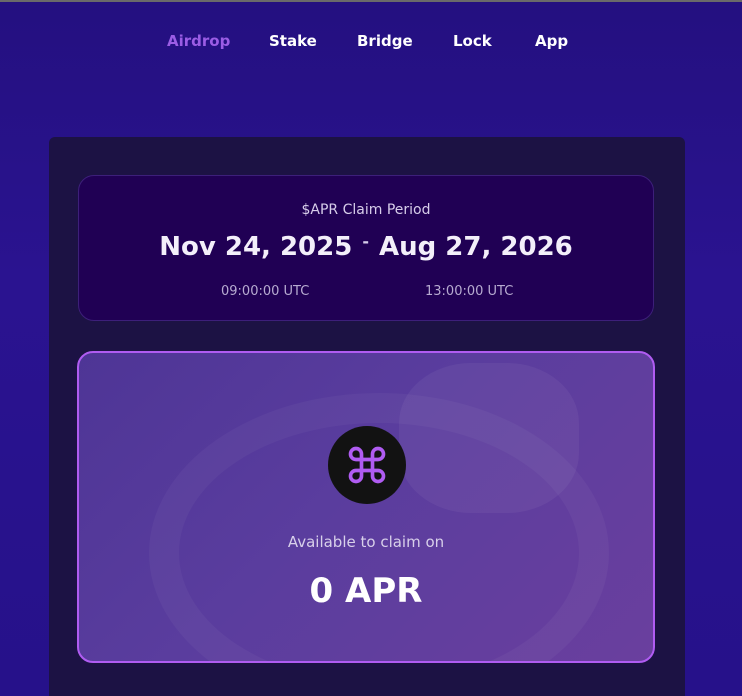 Image resolution: width=742 pixels, height=696 pixels. Describe the element at coordinates (366, 591) in the screenshot. I see `claim-amount: 0 APR` at that location.